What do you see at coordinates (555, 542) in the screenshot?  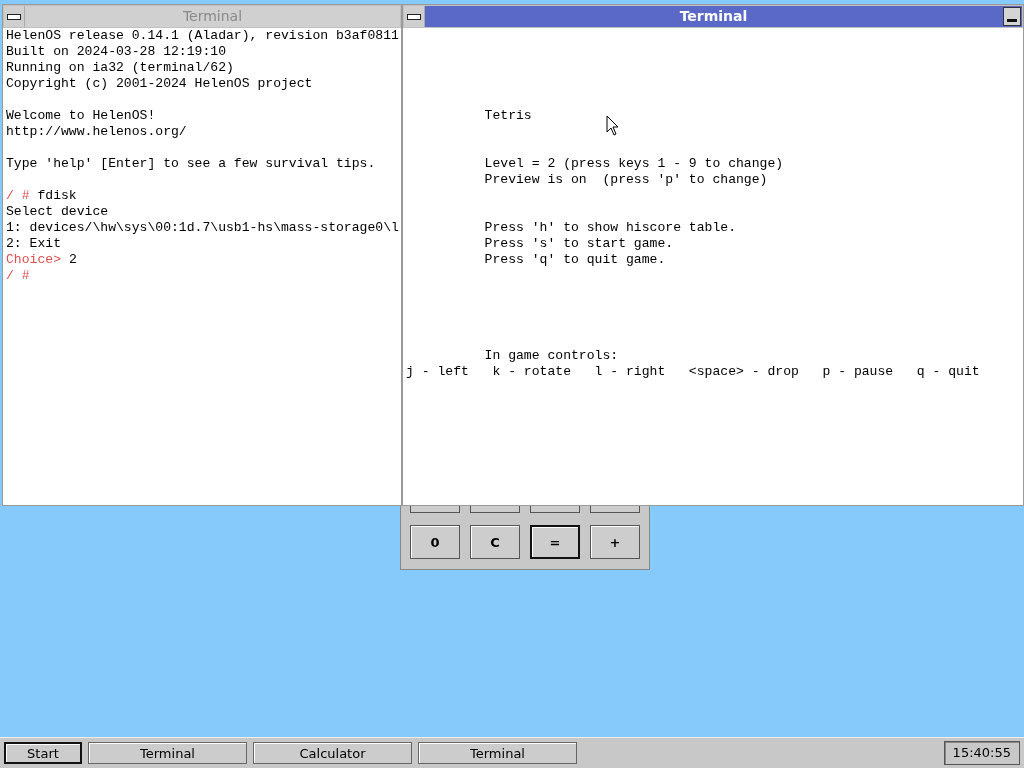 I see `calculator-key: =` at bounding box center [555, 542].